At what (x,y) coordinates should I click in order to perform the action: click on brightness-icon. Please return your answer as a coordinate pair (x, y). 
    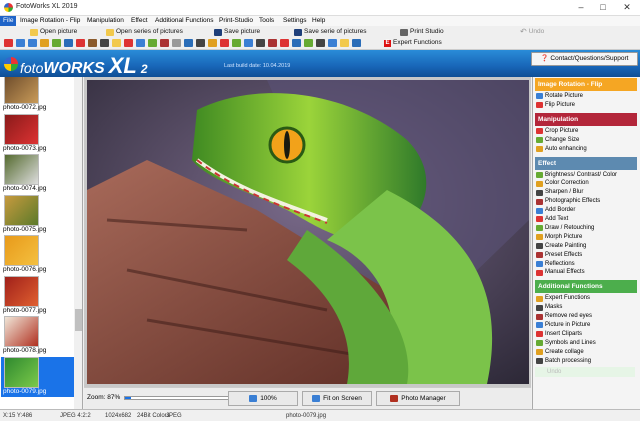
    Looking at the image, I should click on (68, 43).